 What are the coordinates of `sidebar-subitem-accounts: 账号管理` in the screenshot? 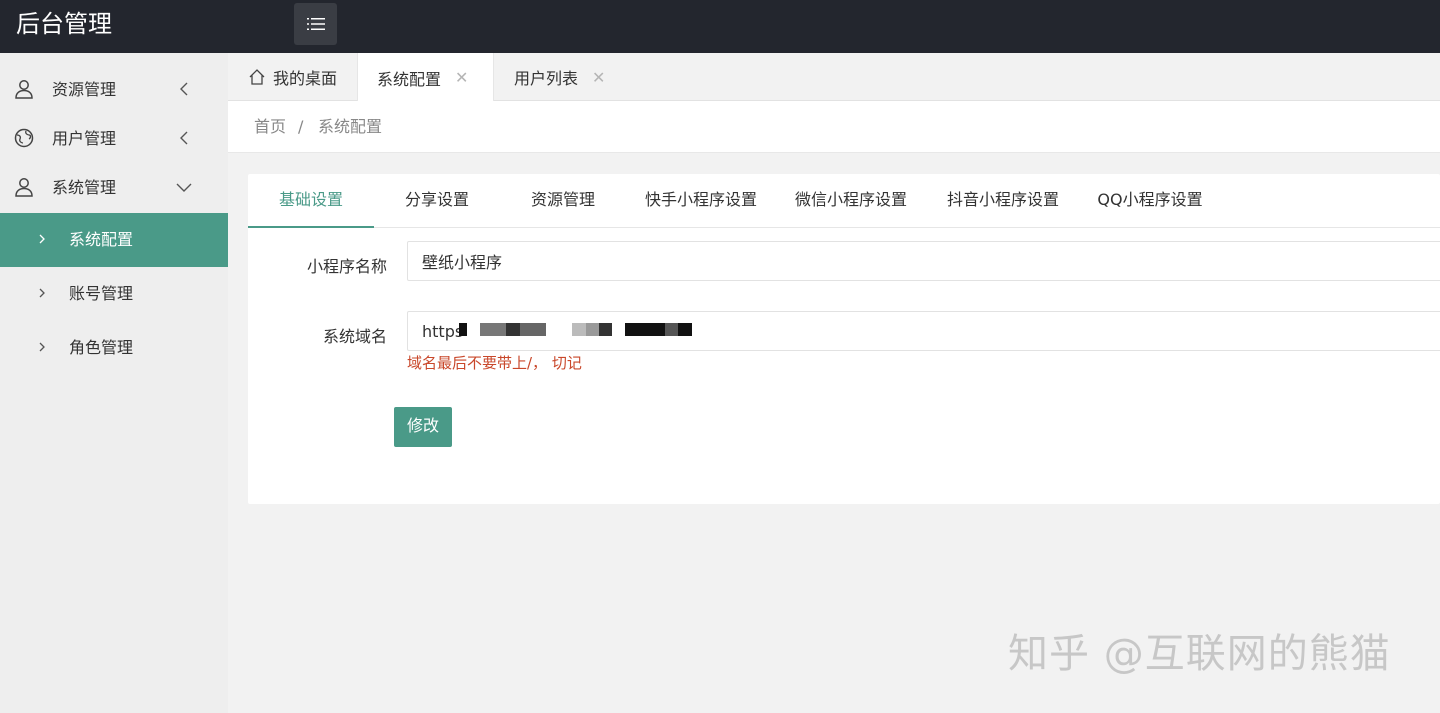 It's located at (114, 294).